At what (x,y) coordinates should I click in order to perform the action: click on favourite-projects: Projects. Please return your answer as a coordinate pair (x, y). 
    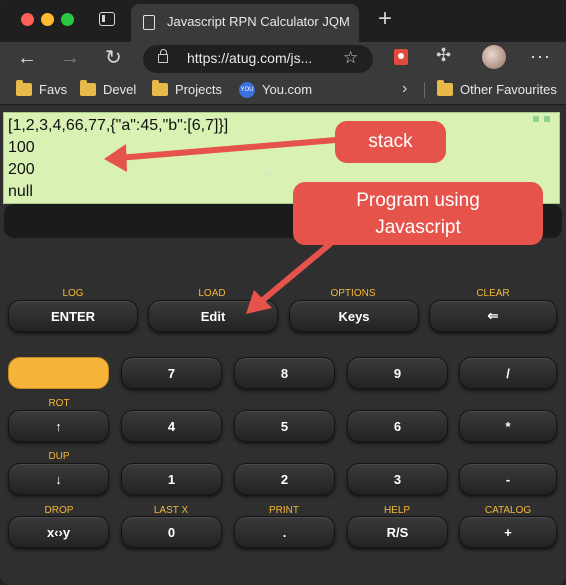
    Looking at the image, I should click on (192, 90).